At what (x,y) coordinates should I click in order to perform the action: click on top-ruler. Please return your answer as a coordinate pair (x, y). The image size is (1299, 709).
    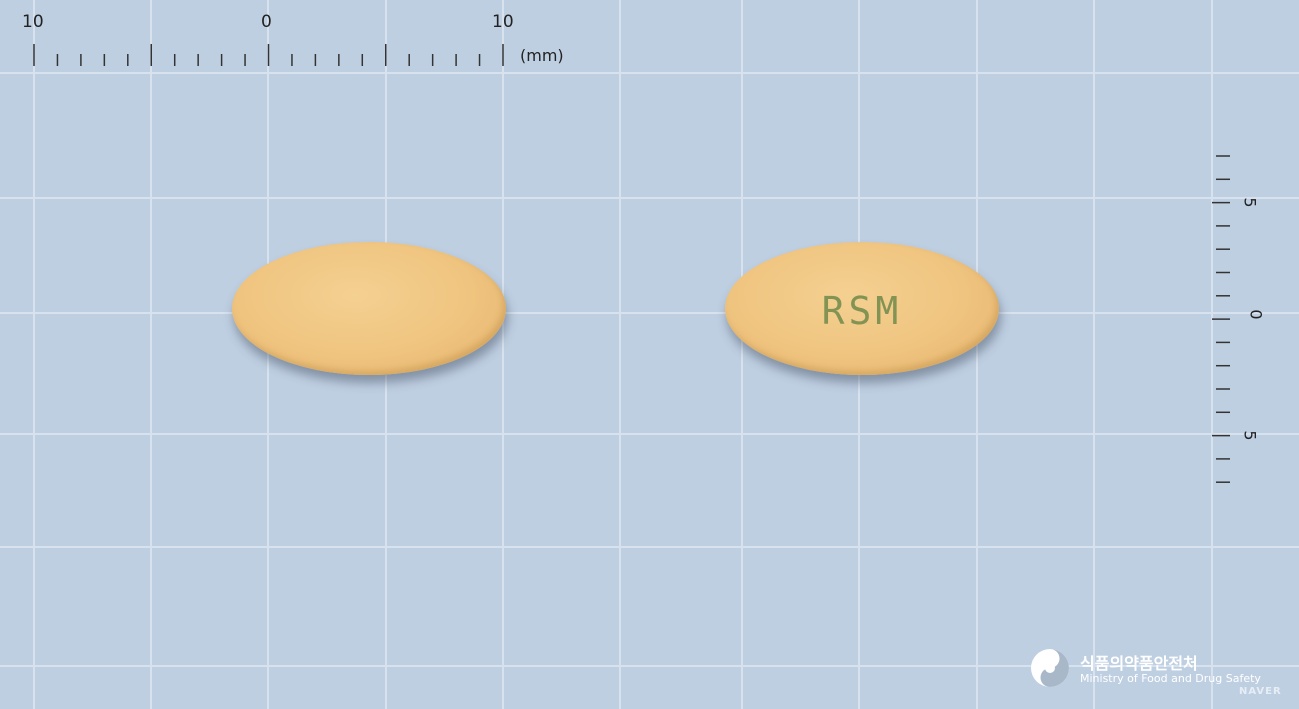
    Looking at the image, I should click on (268, 55).